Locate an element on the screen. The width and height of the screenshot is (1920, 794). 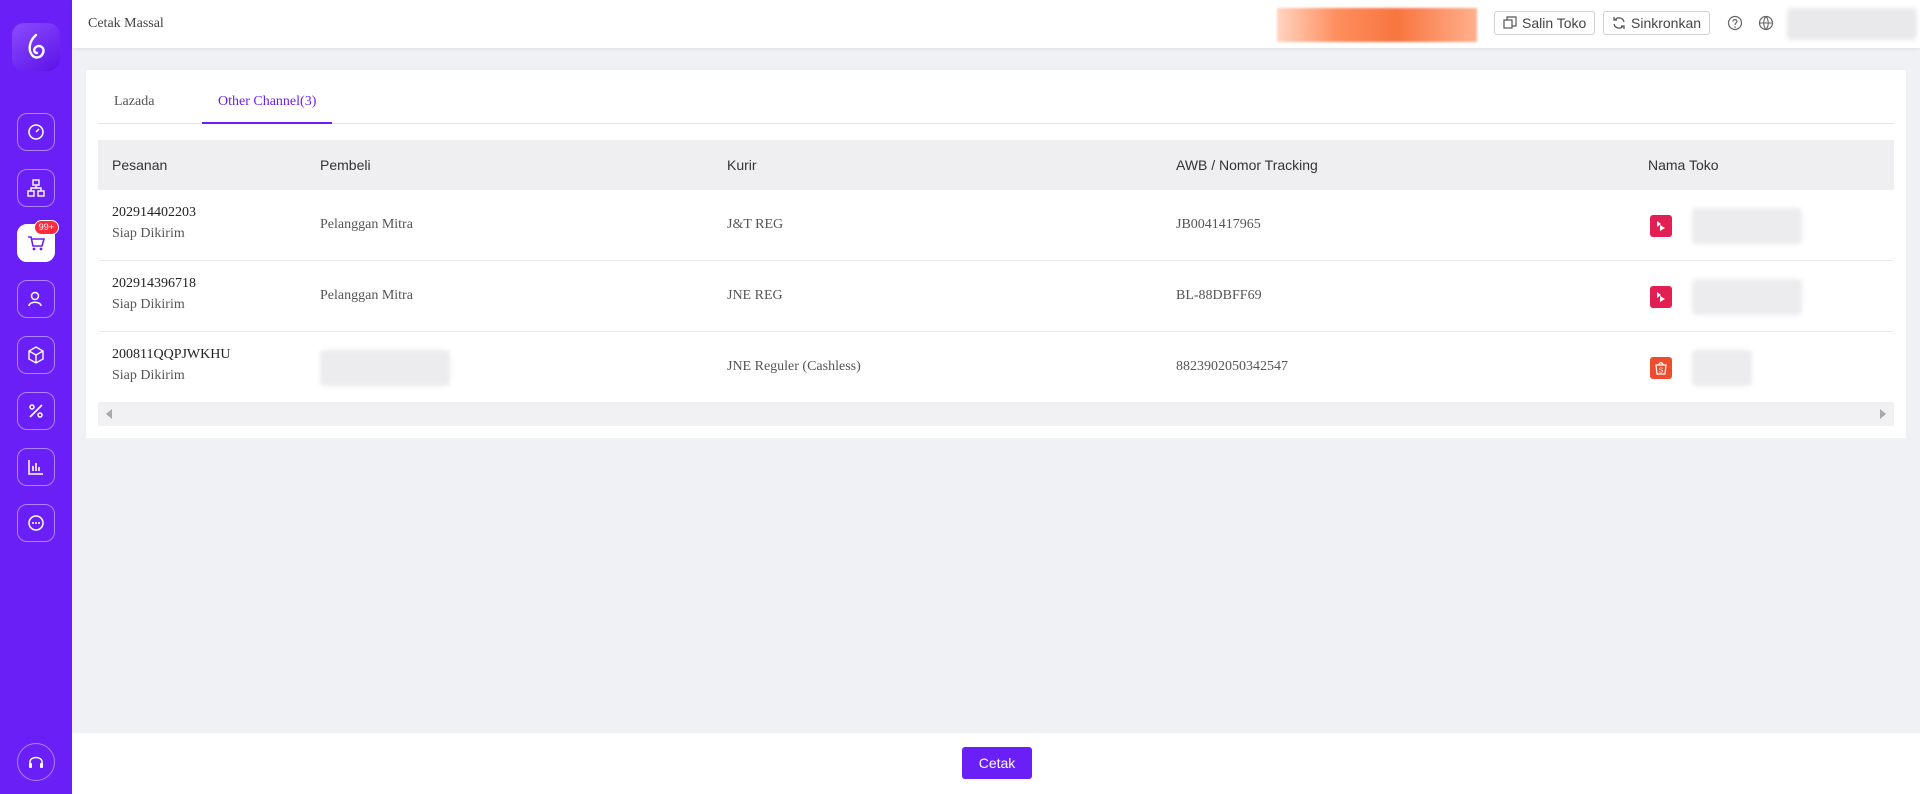
help-icon is located at coordinates (1735, 23).